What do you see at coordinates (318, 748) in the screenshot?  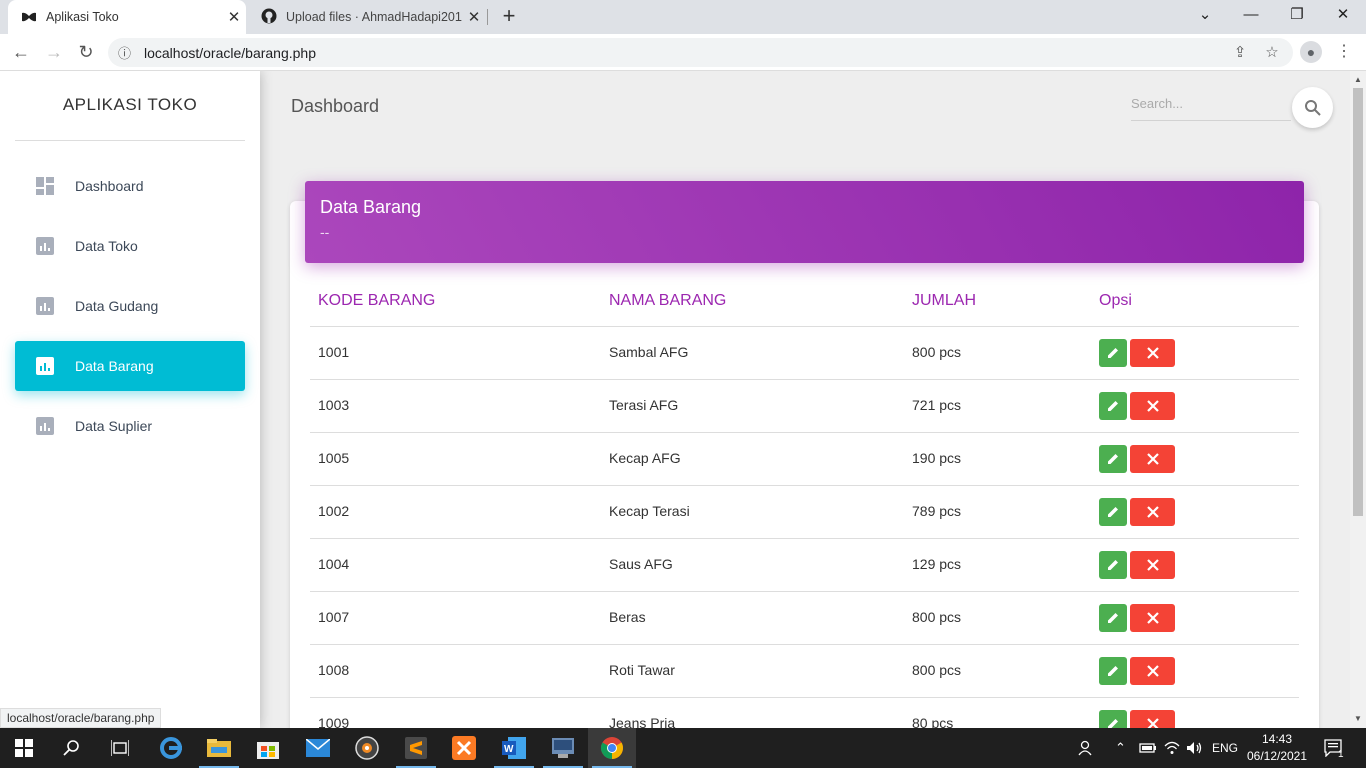 I see `mail-icon` at bounding box center [318, 748].